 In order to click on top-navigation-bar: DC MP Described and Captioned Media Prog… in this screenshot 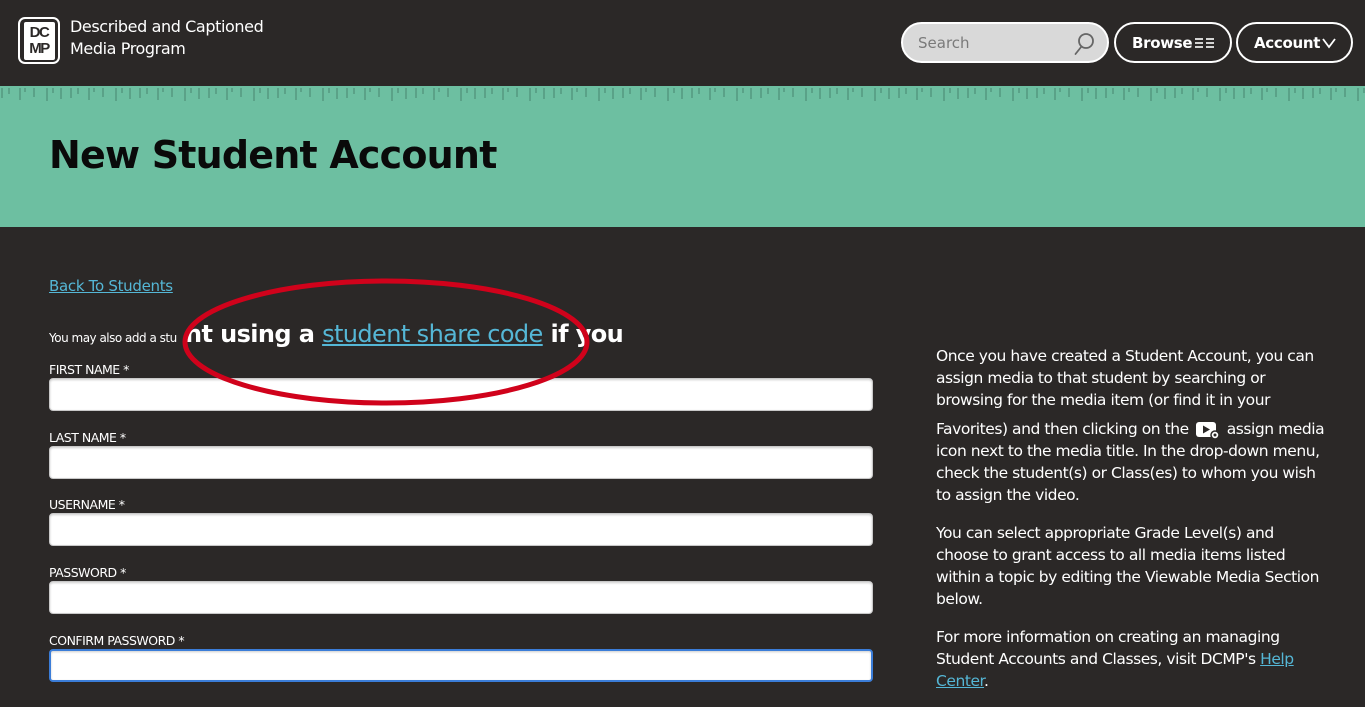, I will do `click(682, 43)`.